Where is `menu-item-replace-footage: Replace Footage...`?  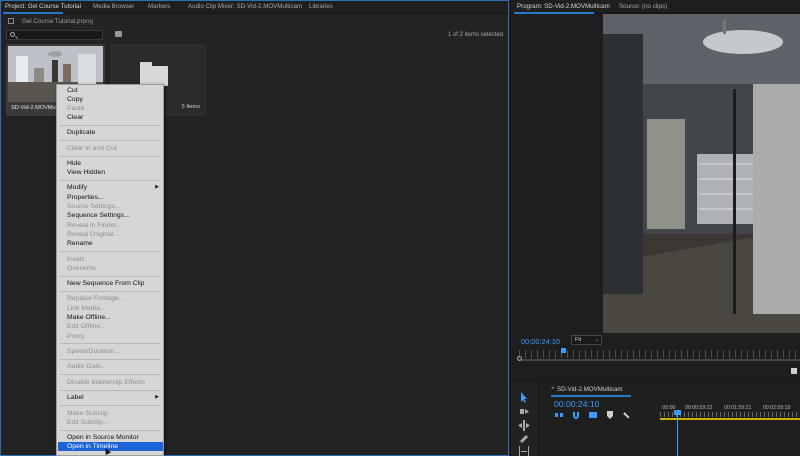
menu-item-replace-footage: Replace Footage... is located at coordinates (110, 298).